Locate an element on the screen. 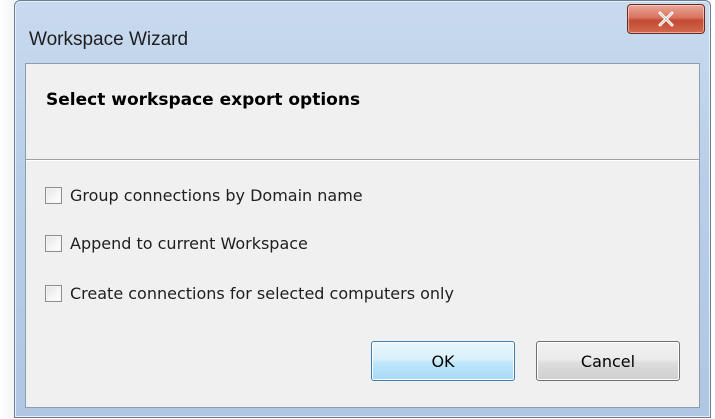 The image size is (715, 419). window-title: Workspace Wizard is located at coordinates (109, 39).